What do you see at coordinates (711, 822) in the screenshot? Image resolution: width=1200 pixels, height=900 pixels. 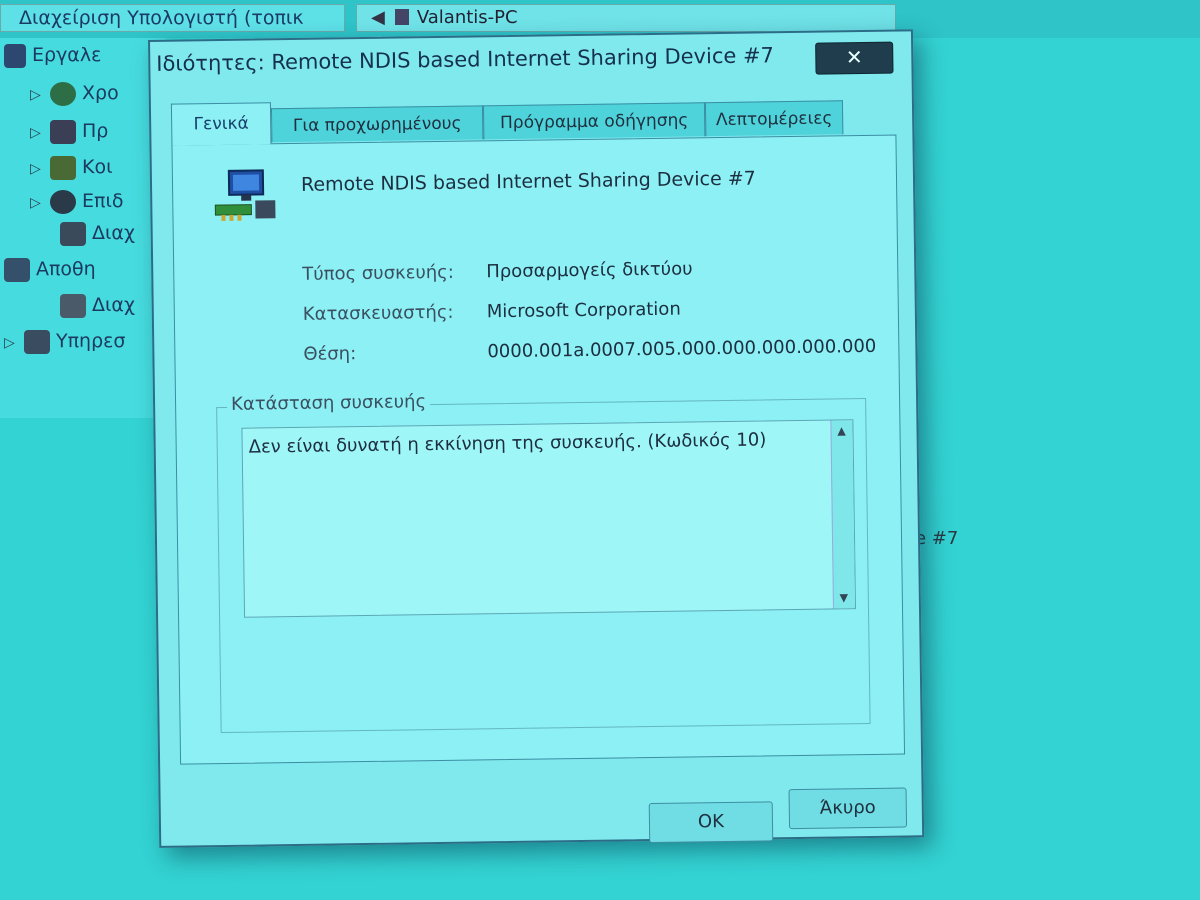 I see `ok-button: OK` at bounding box center [711, 822].